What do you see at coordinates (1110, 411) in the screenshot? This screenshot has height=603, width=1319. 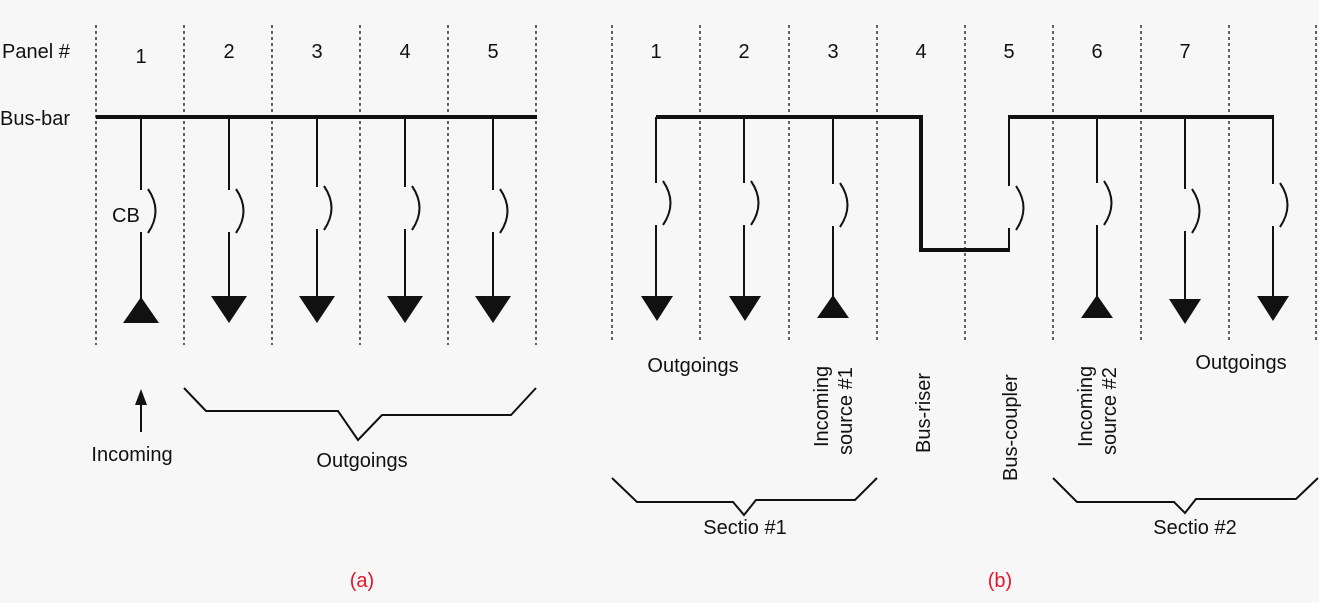 I see `incoming-source-2-label-line2: source #2` at bounding box center [1110, 411].